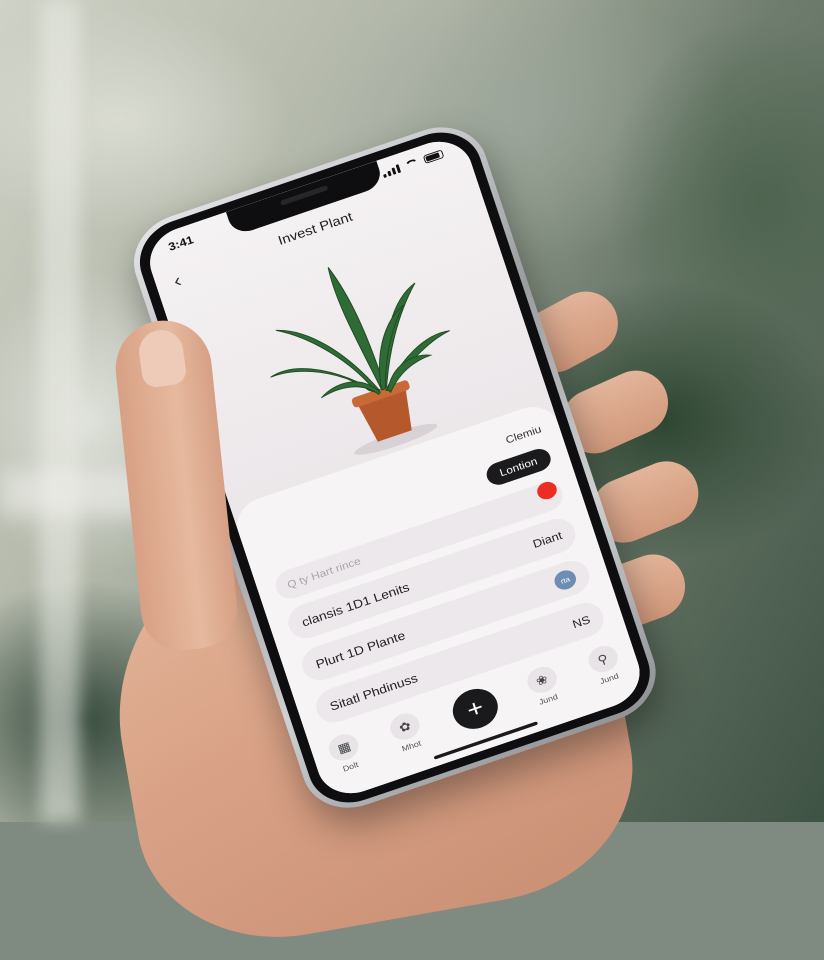  Describe the element at coordinates (350, 767) in the screenshot. I see `tab-label: Dolt` at that location.